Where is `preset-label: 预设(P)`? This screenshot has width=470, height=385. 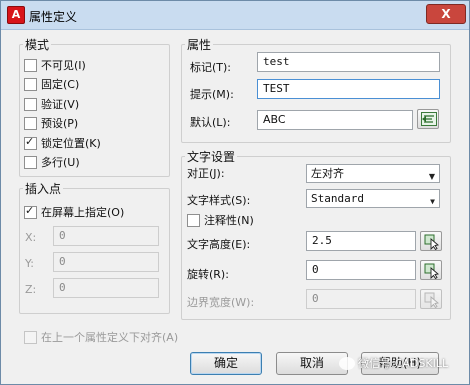
preset-label: 预设(P) is located at coordinates (60, 123).